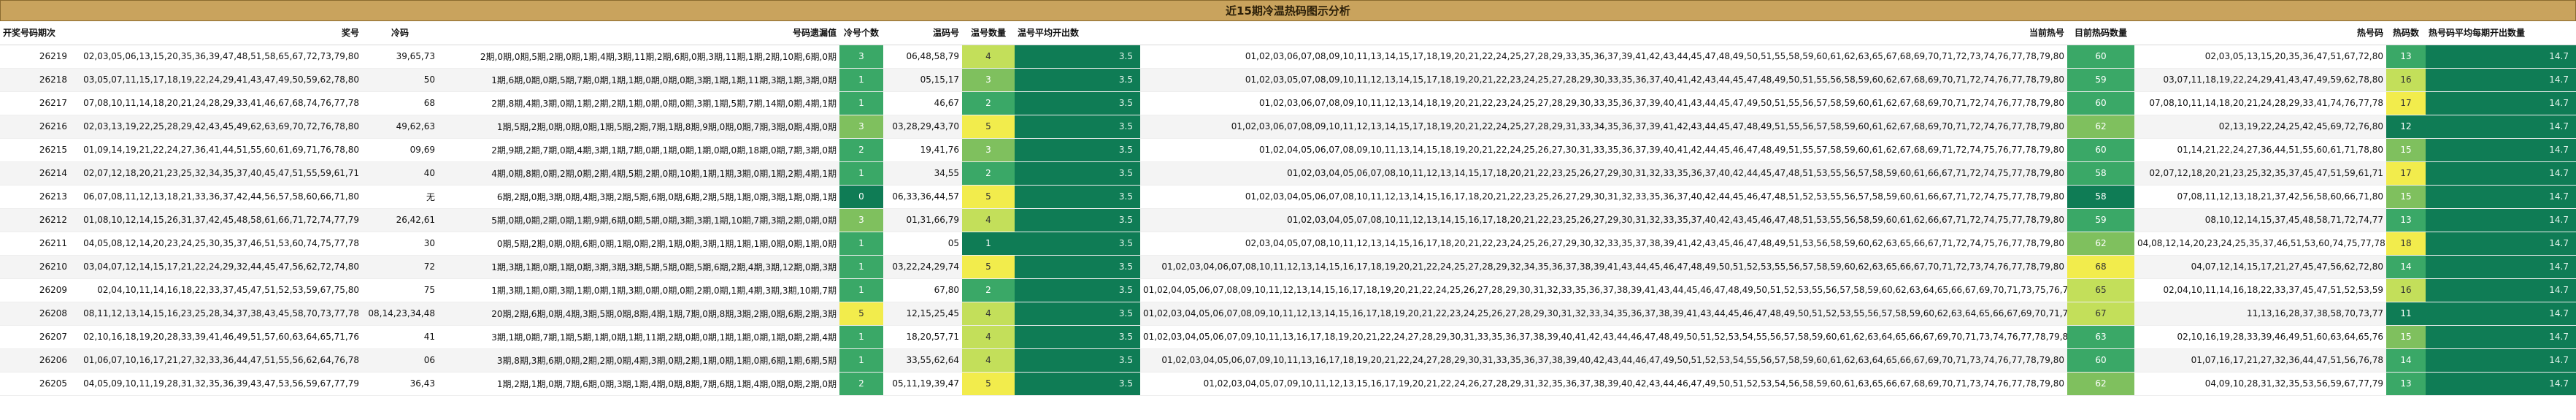  I want to click on cell-hot-count: 13, so click(2406, 220).